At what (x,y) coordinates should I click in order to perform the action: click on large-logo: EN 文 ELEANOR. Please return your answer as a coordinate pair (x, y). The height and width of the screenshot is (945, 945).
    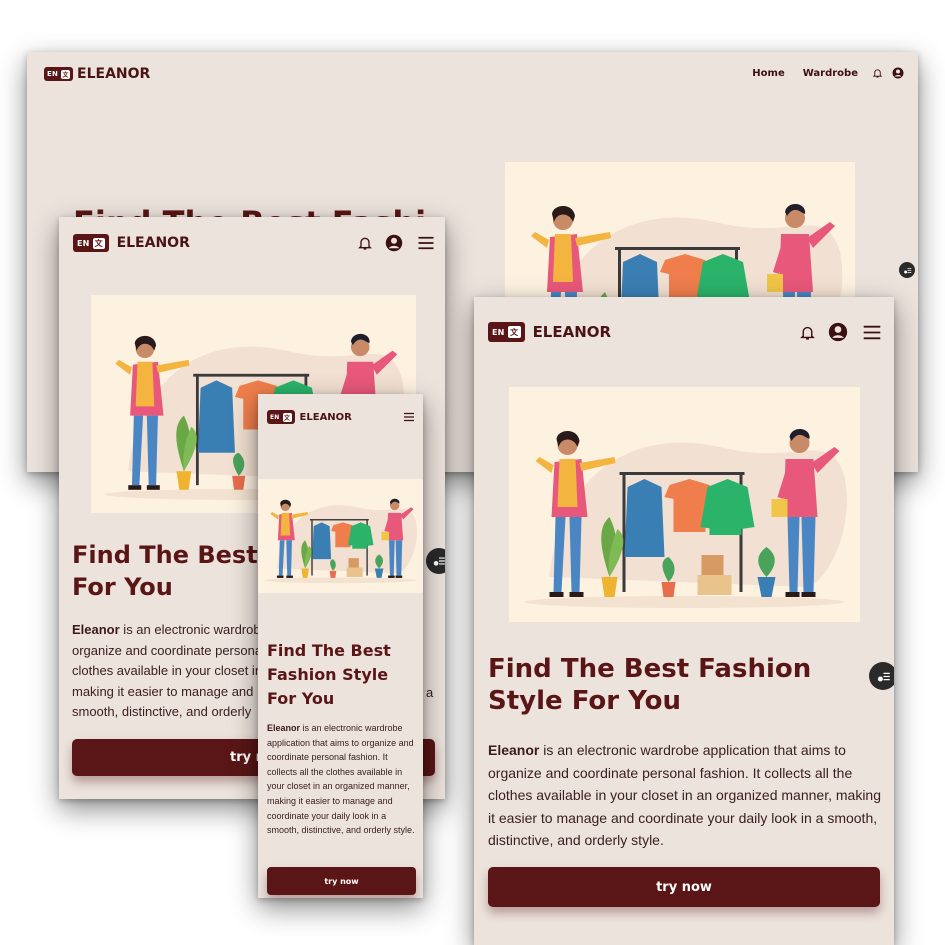
    Looking at the image, I should click on (549, 332).